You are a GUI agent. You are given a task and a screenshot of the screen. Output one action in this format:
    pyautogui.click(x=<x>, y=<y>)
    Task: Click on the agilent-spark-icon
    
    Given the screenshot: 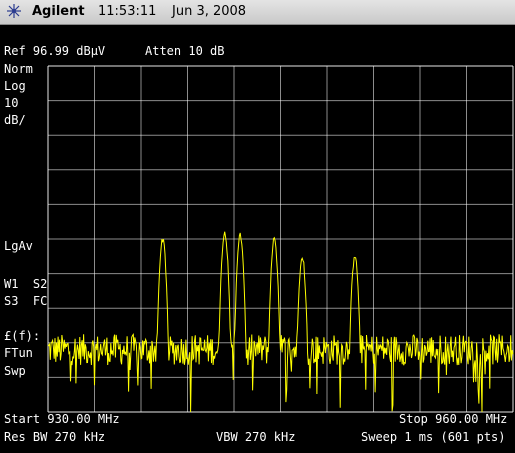 What is the action you would take?
    pyautogui.click(x=14, y=11)
    